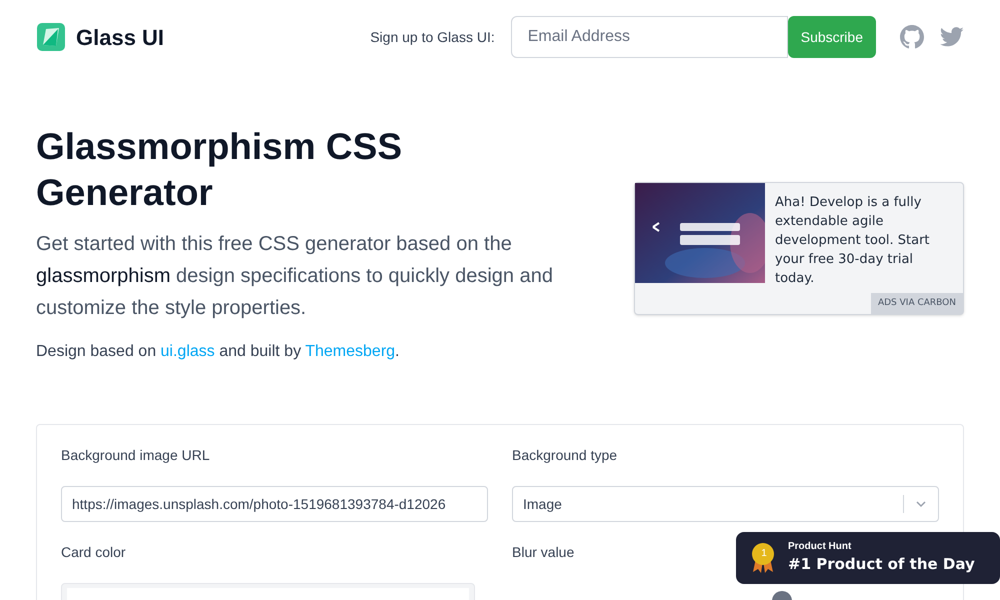 The height and width of the screenshot is (600, 1000). Describe the element at coordinates (820, 546) in the screenshot. I see `badge-overline: Product Hunt` at that location.